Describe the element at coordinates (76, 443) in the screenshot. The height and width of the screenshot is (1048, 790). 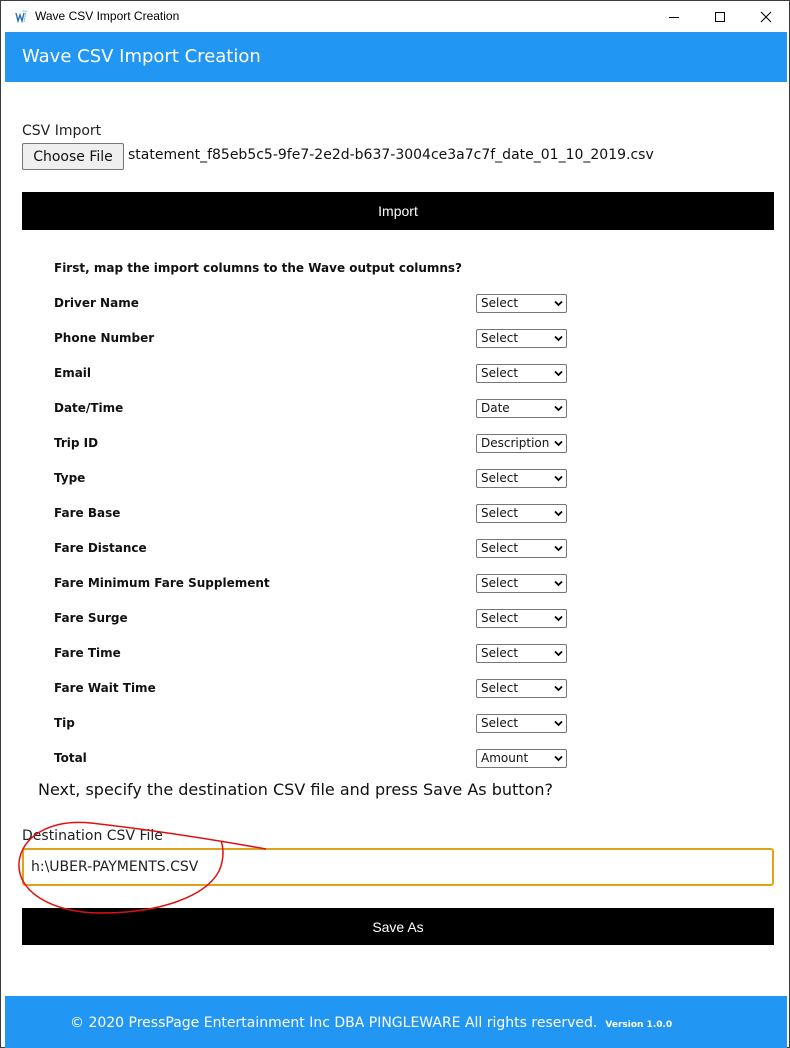
I see `mapping-label: Trip ID` at that location.